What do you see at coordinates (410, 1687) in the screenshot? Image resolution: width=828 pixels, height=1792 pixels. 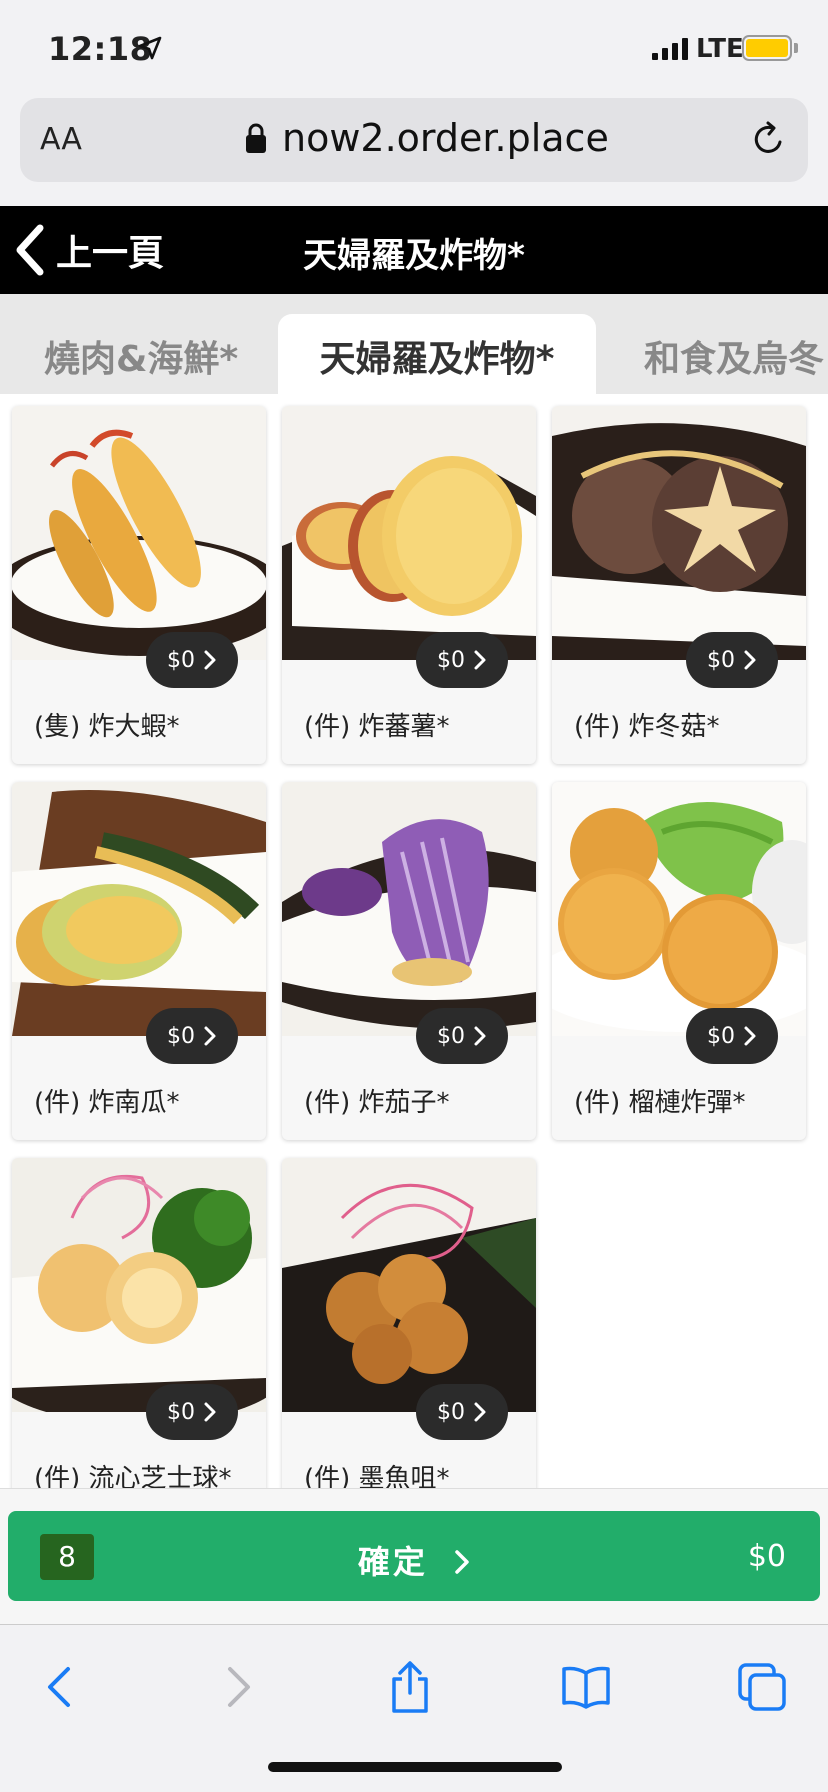 I see `share-icon` at bounding box center [410, 1687].